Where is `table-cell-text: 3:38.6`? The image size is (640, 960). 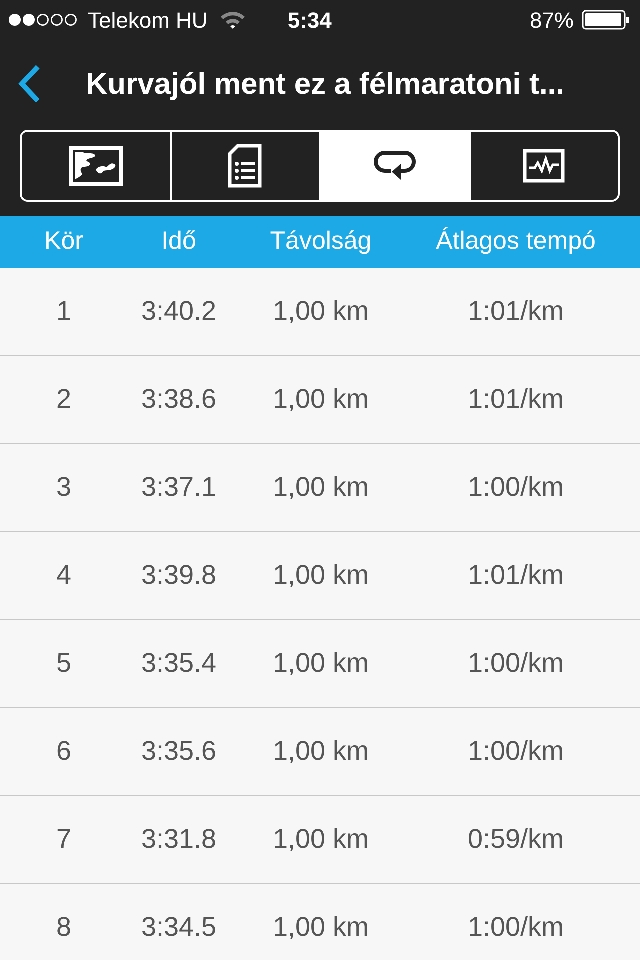 table-cell-text: 3:38.6 is located at coordinates (179, 399).